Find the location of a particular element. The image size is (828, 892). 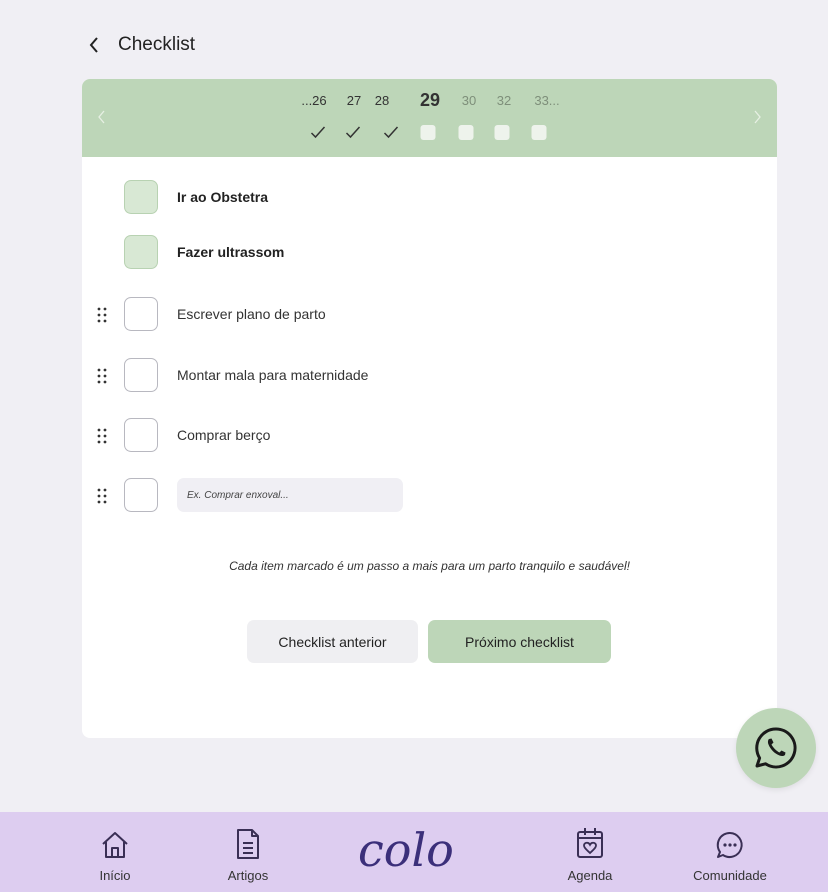

nav-item-agenda: Agenda is located at coordinates (590, 852).